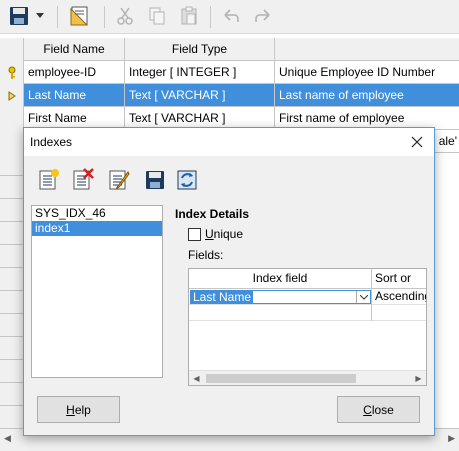  What do you see at coordinates (280, 313) in the screenshot?
I see `index-field-cell` at bounding box center [280, 313].